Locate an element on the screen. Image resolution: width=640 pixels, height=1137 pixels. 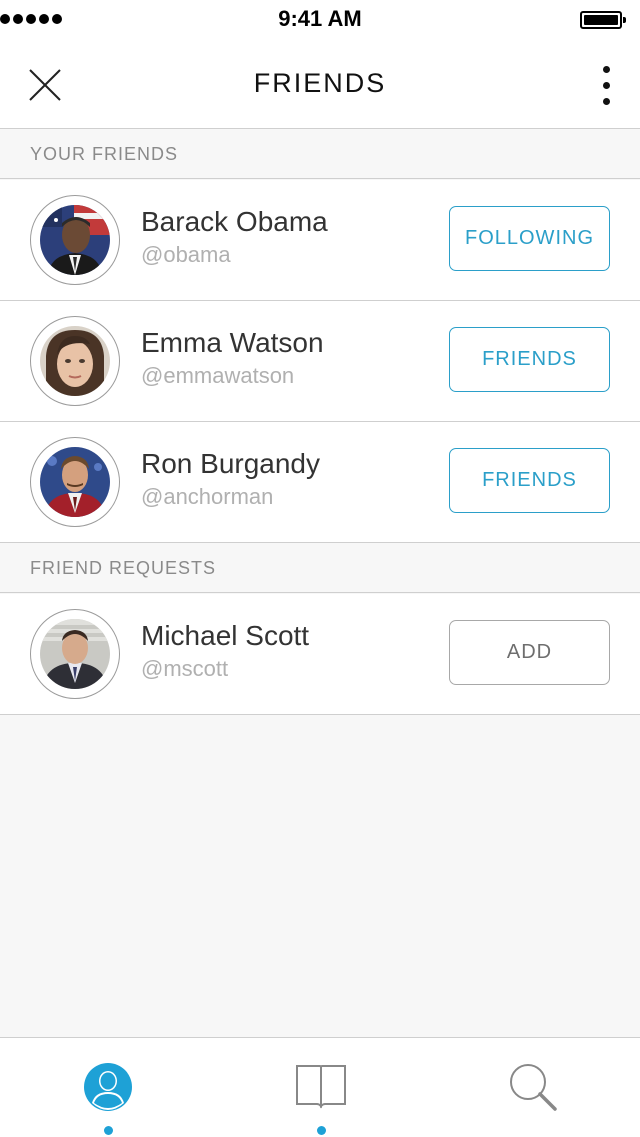
battery-icon is located at coordinates (603, 20).